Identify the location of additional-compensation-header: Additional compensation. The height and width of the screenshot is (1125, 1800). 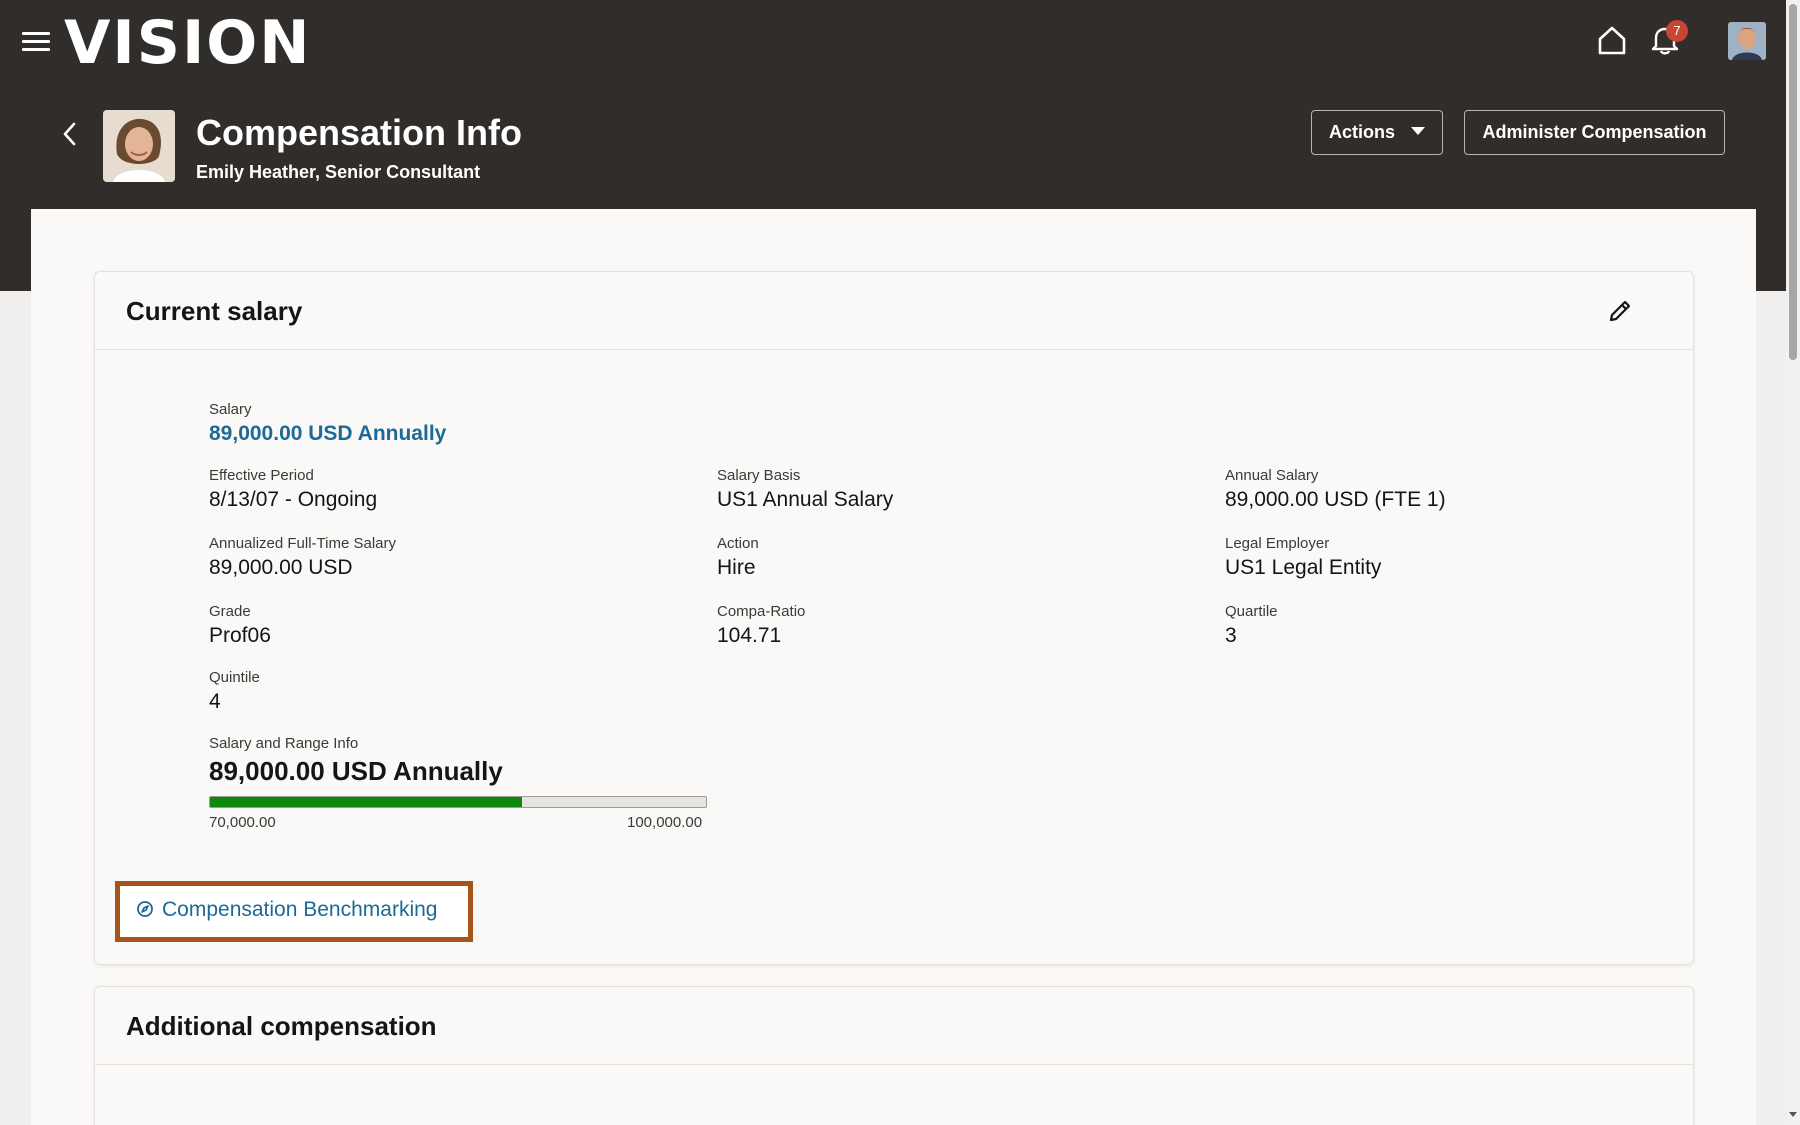
(894, 1026).